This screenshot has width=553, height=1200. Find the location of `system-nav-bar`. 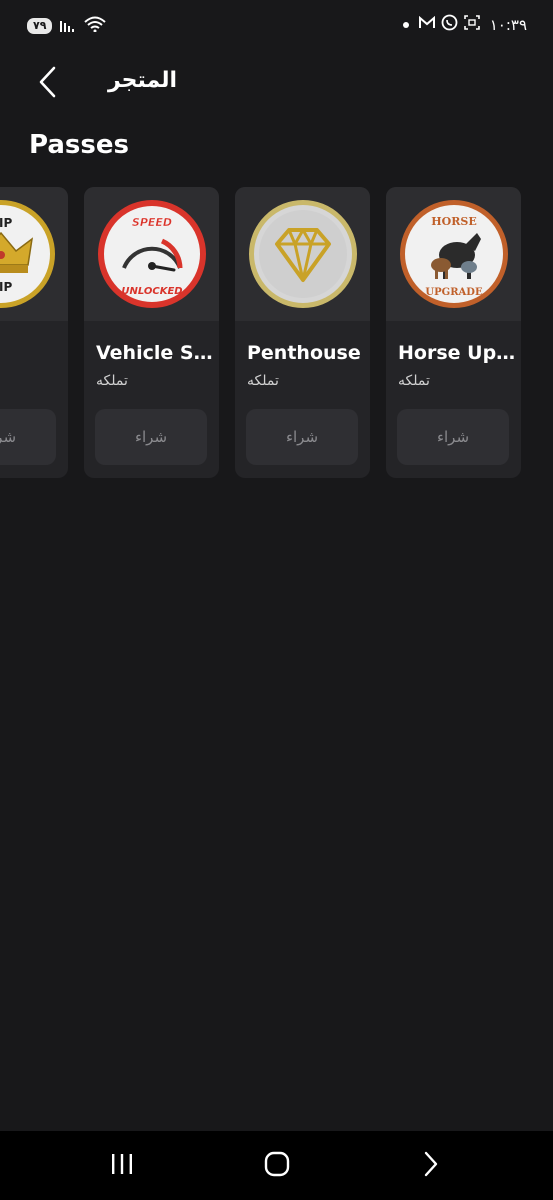

system-nav-bar is located at coordinates (276, 1165).